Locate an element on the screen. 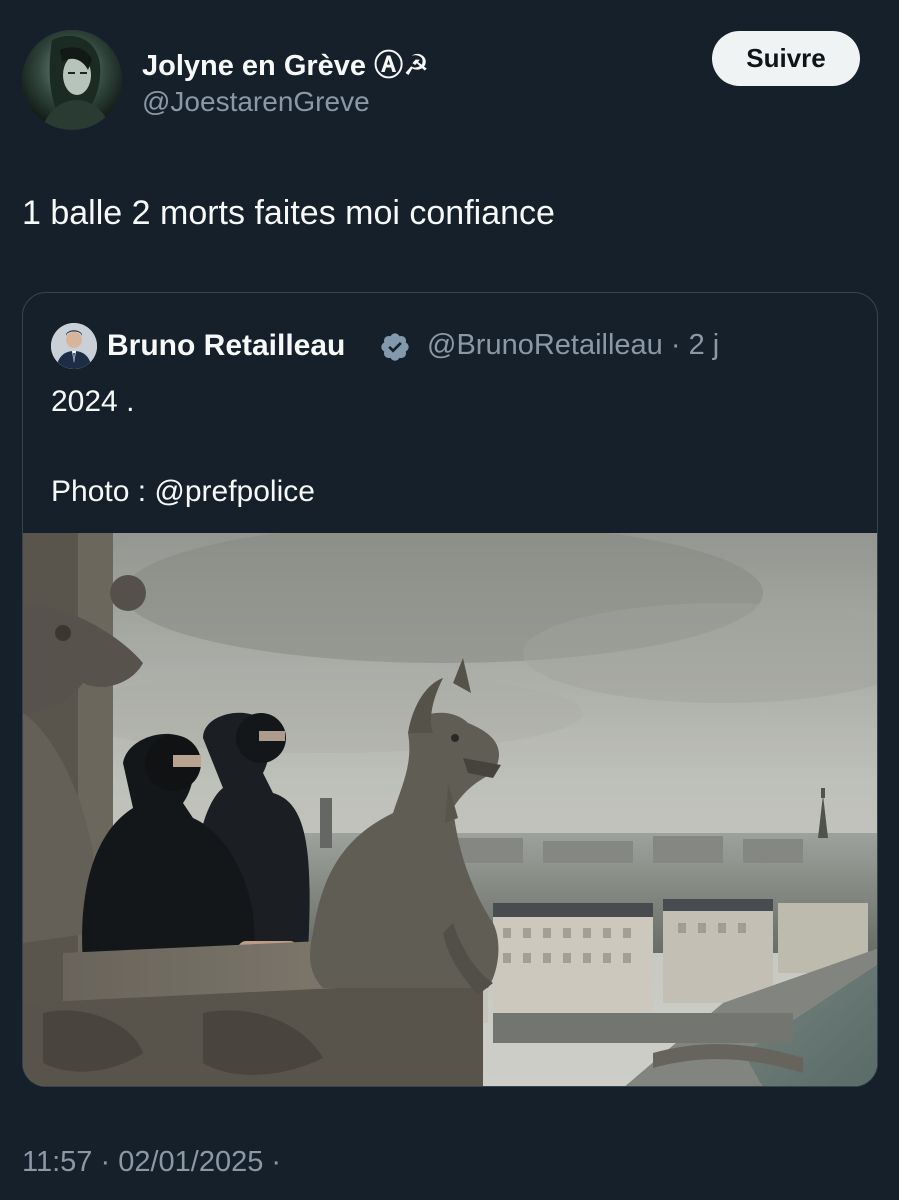  quoted-author-avatar is located at coordinates (74, 346).